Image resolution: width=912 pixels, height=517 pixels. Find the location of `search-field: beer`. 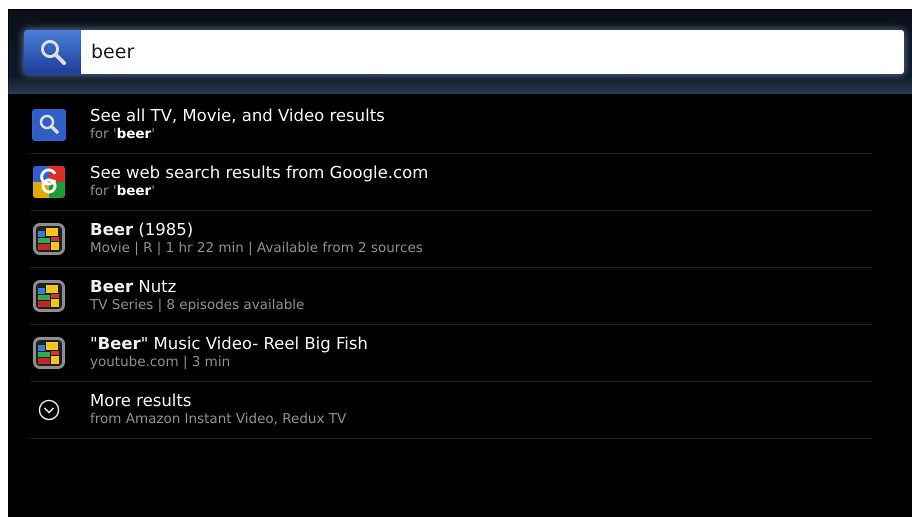

search-field: beer is located at coordinates (492, 52).